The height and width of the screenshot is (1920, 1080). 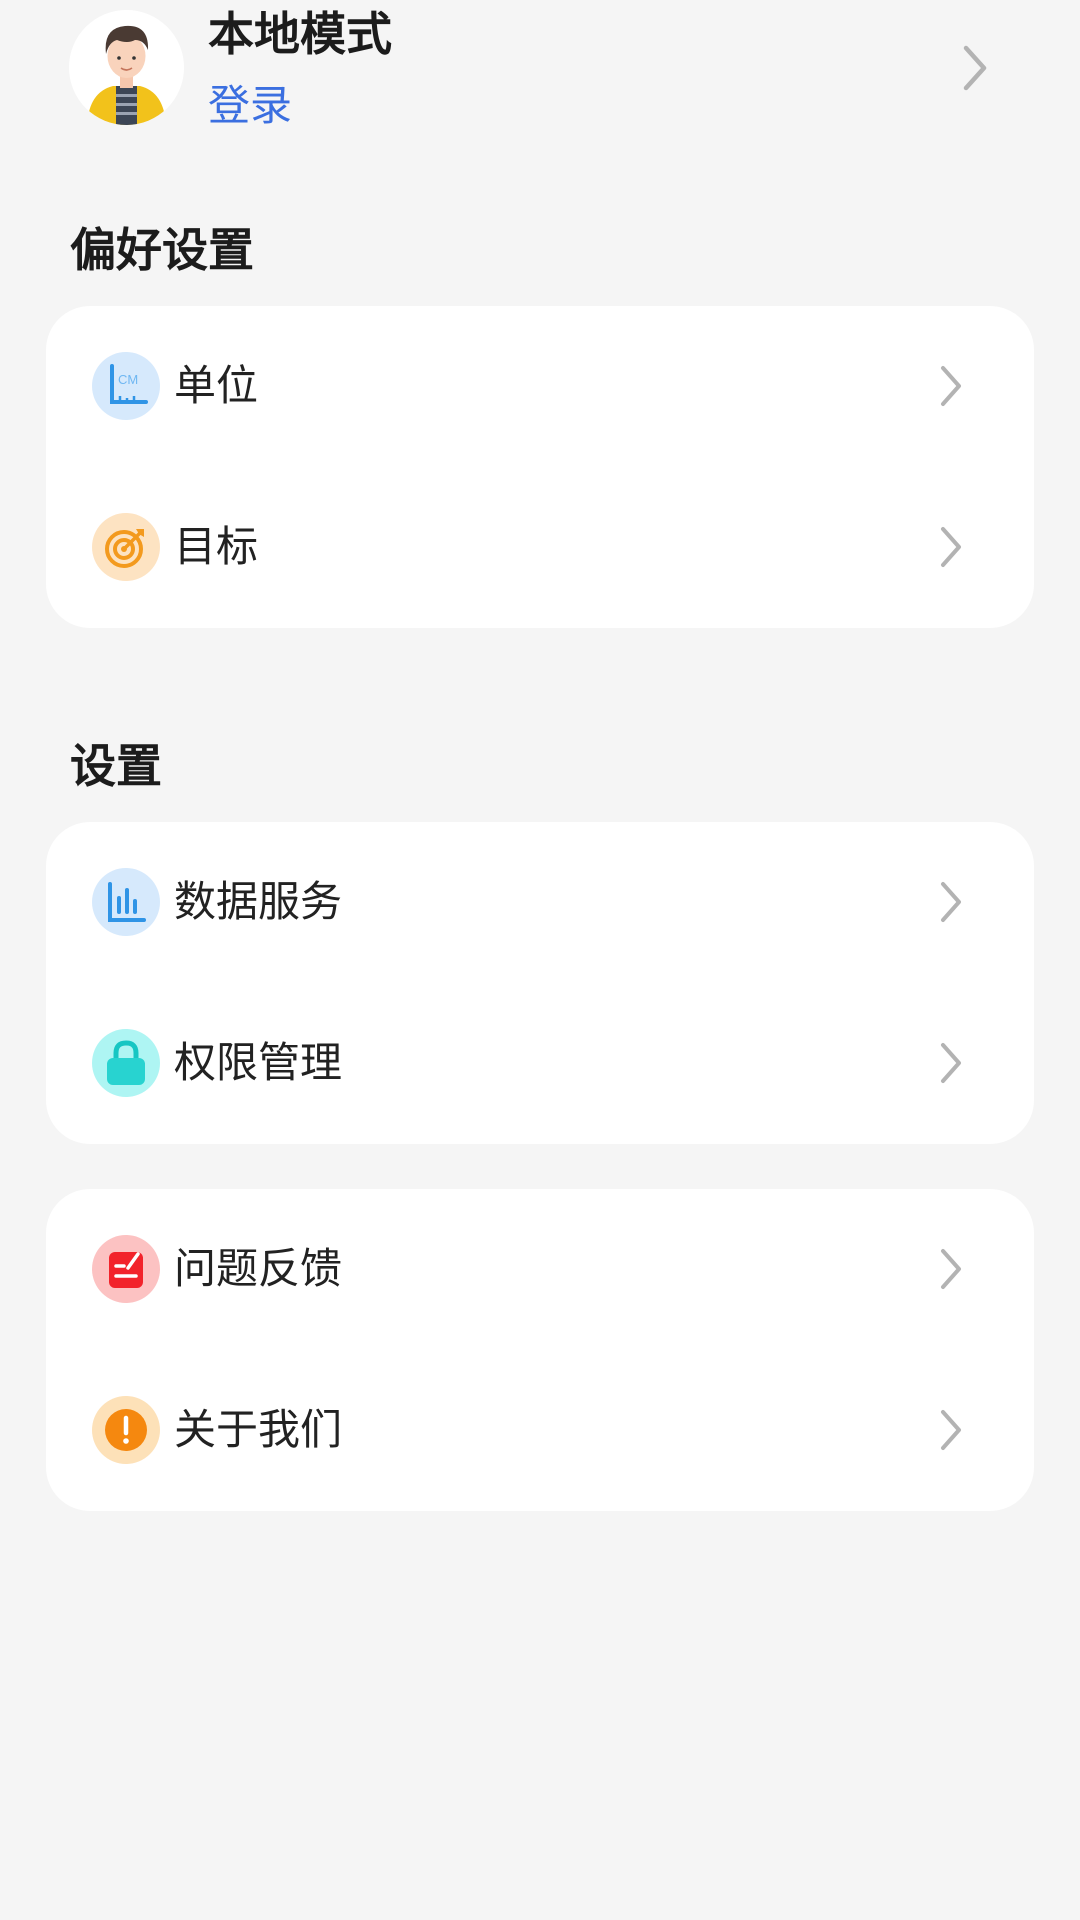 What do you see at coordinates (128, 379) in the screenshot?
I see `svg-text: CM` at bounding box center [128, 379].